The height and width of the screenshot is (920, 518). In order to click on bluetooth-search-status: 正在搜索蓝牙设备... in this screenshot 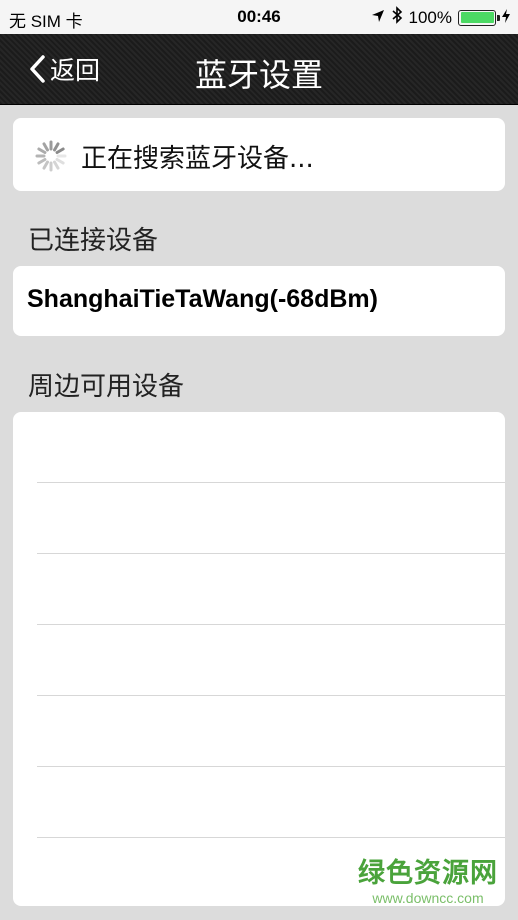, I will do `click(259, 154)`.